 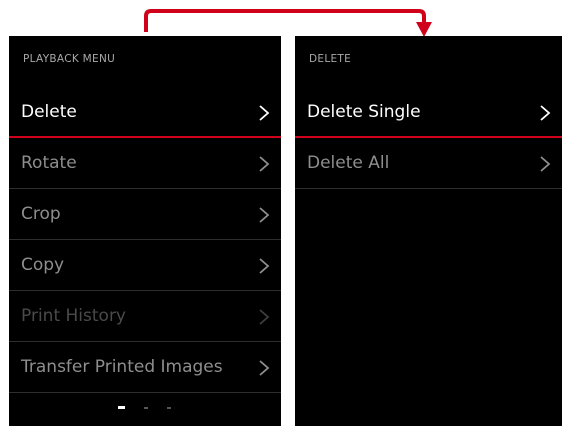 I want to click on menu-item-rotate: Rotate, so click(x=145, y=164).